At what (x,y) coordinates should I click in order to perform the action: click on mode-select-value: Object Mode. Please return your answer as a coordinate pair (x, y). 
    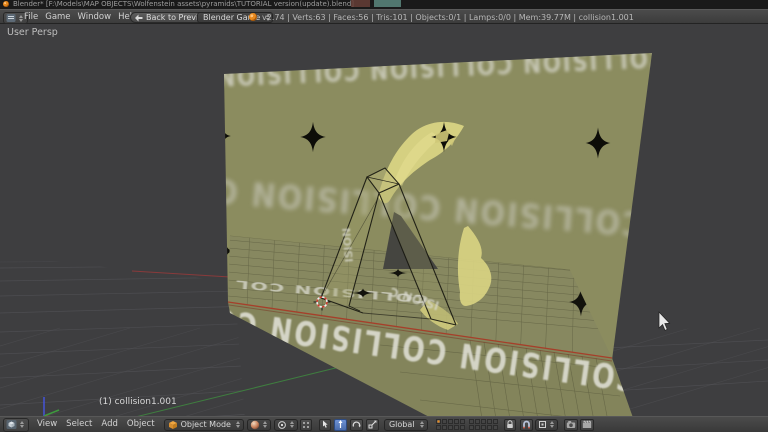
    Looking at the image, I should click on (205, 424).